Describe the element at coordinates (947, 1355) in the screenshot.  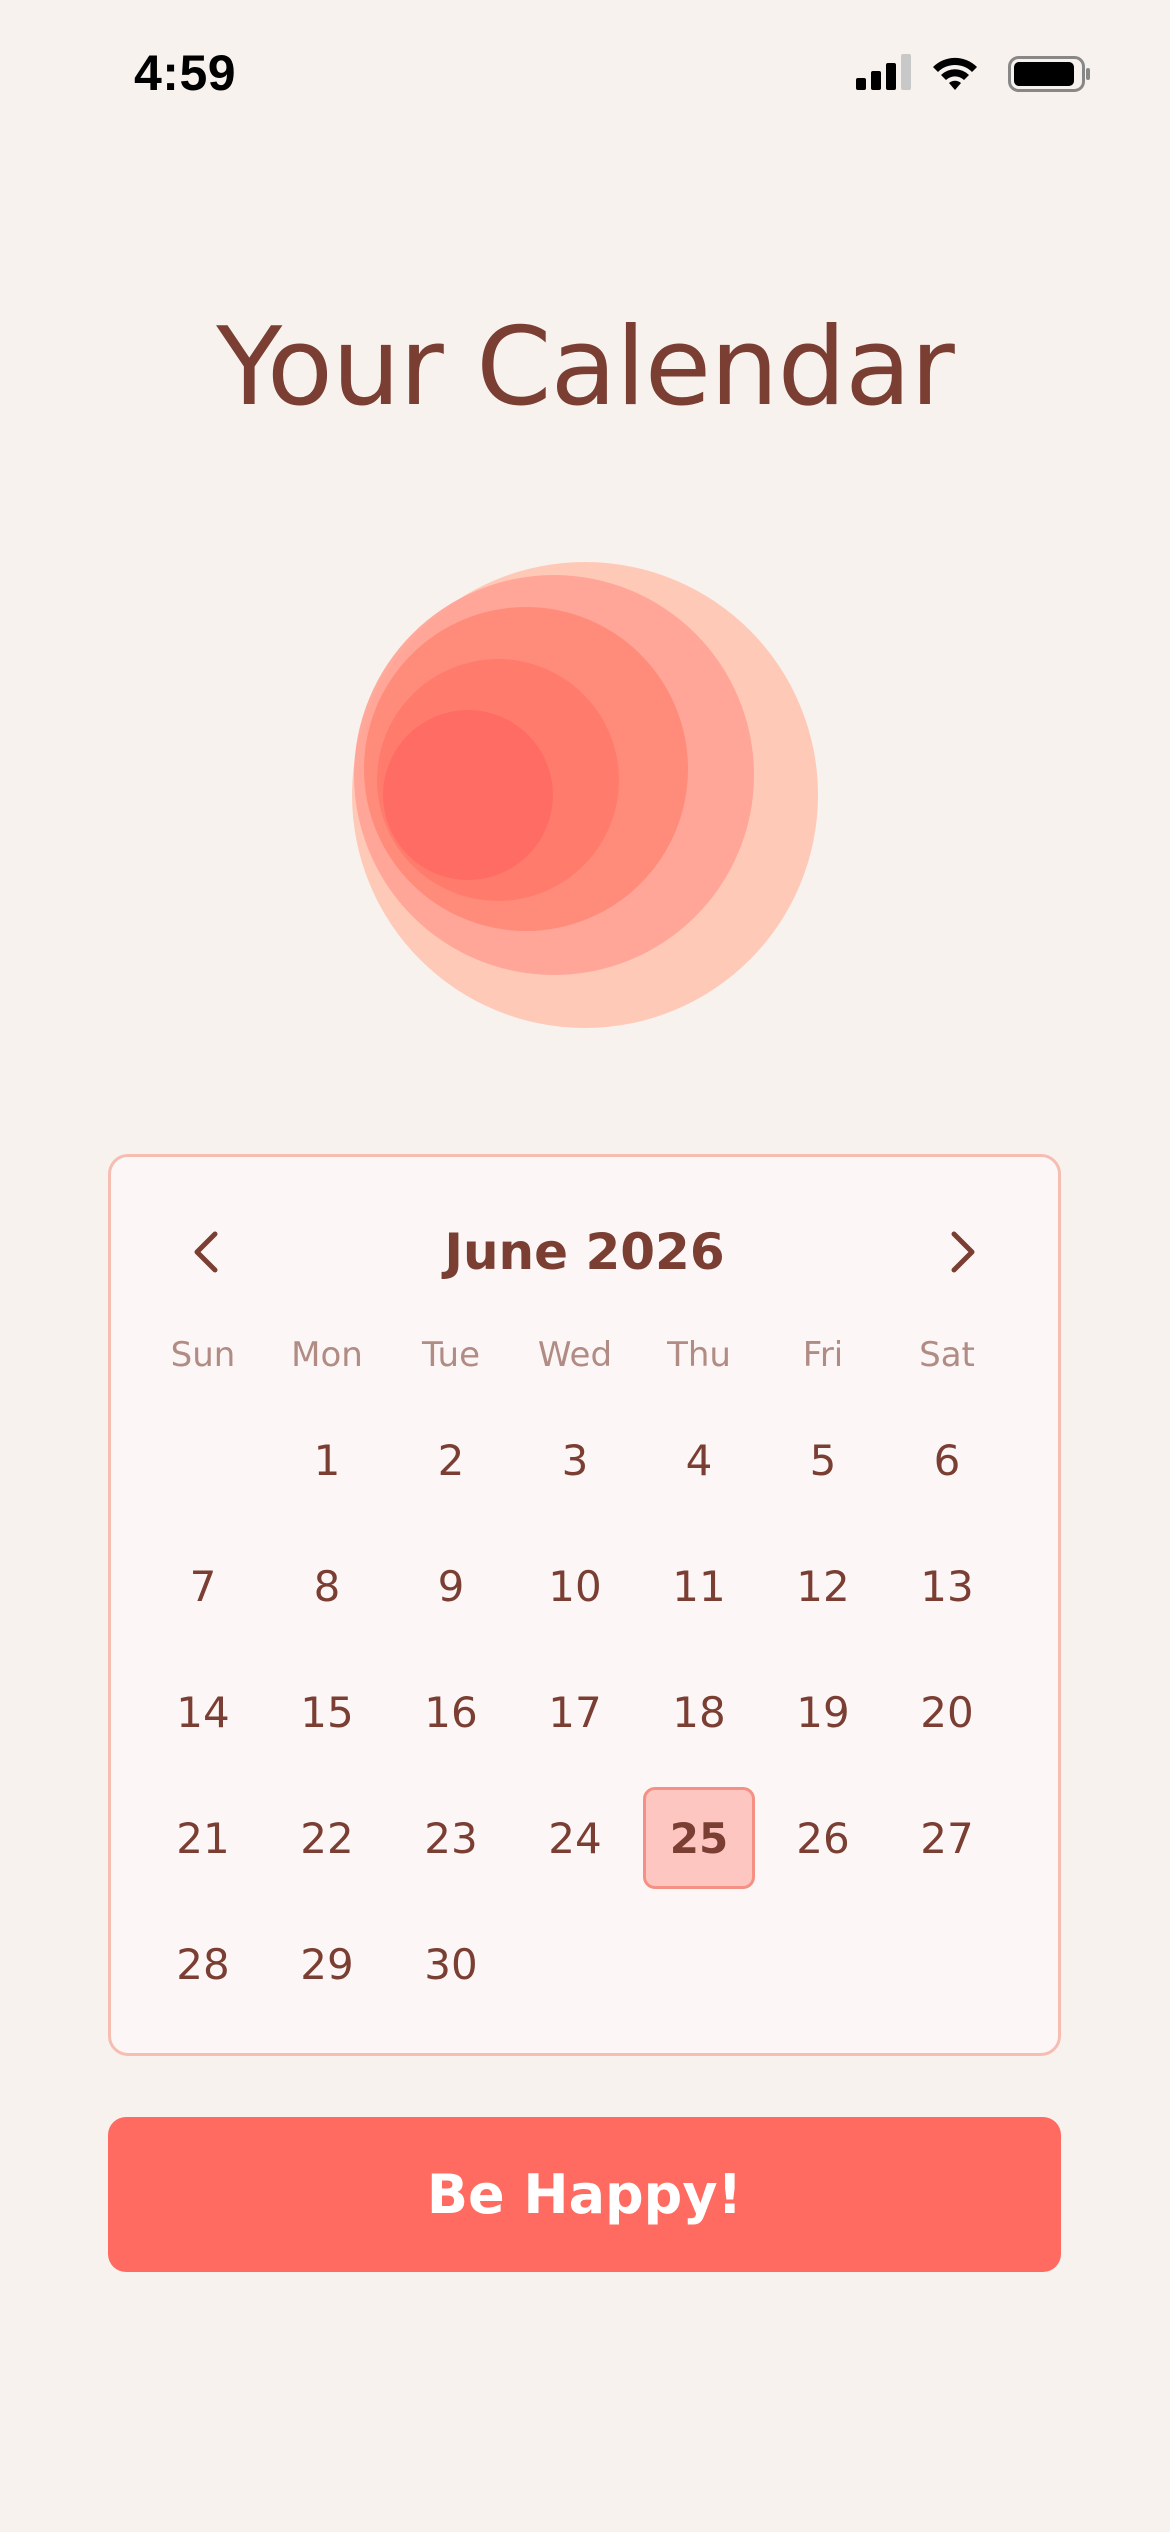
I see `weekday-label: Sat` at that location.